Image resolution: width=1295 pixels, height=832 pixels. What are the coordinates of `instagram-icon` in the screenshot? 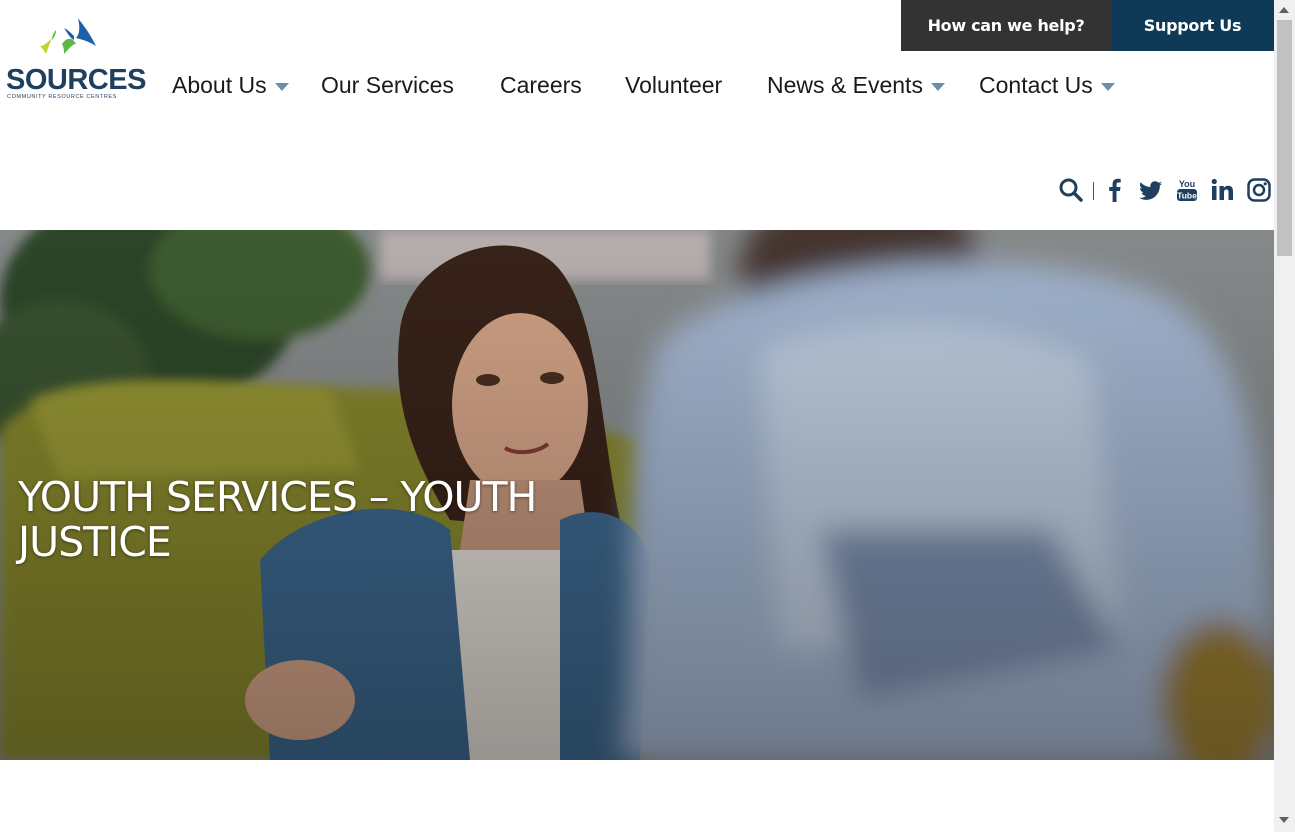 It's located at (1259, 190).